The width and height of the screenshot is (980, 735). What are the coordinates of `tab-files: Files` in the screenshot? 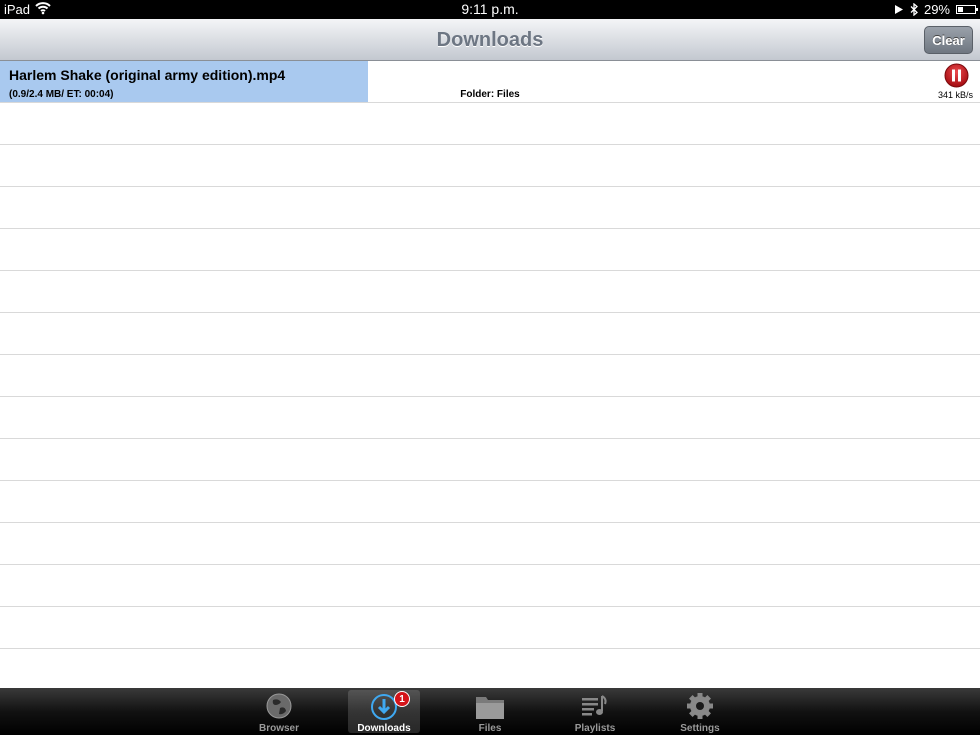 It's located at (490, 712).